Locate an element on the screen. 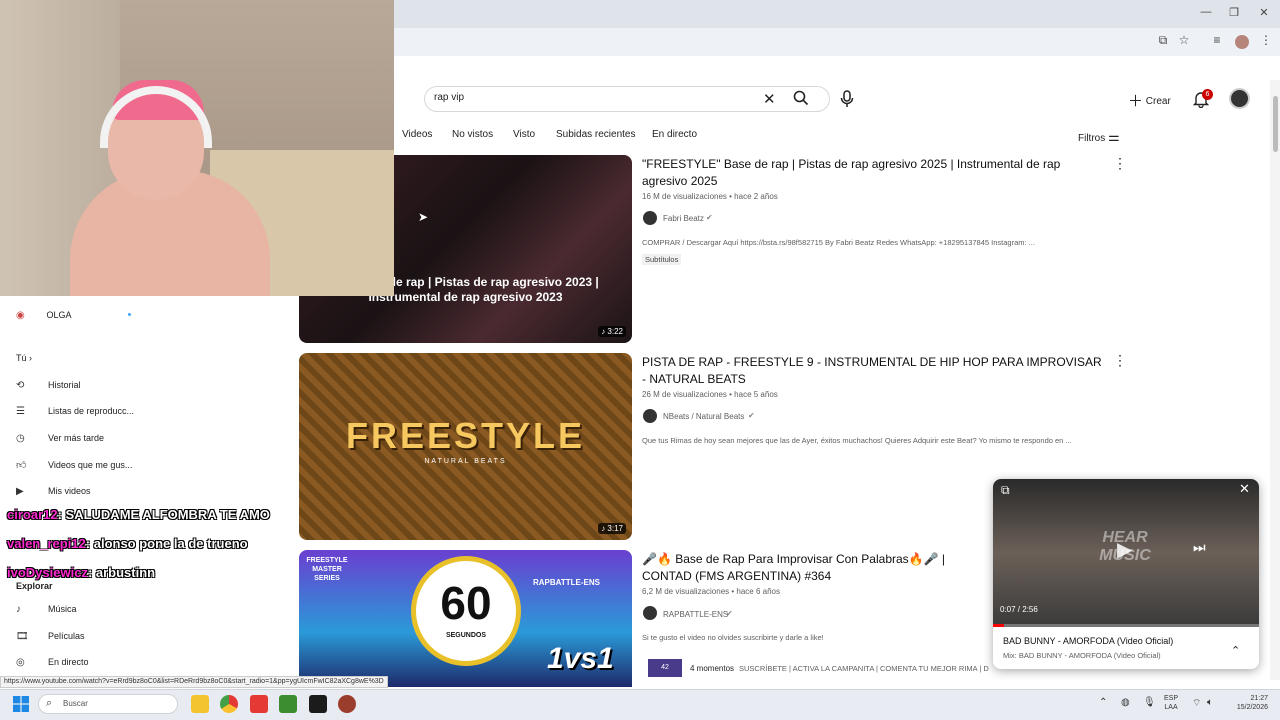  filters-button: Filtros ⚌ is located at coordinates (1099, 137).